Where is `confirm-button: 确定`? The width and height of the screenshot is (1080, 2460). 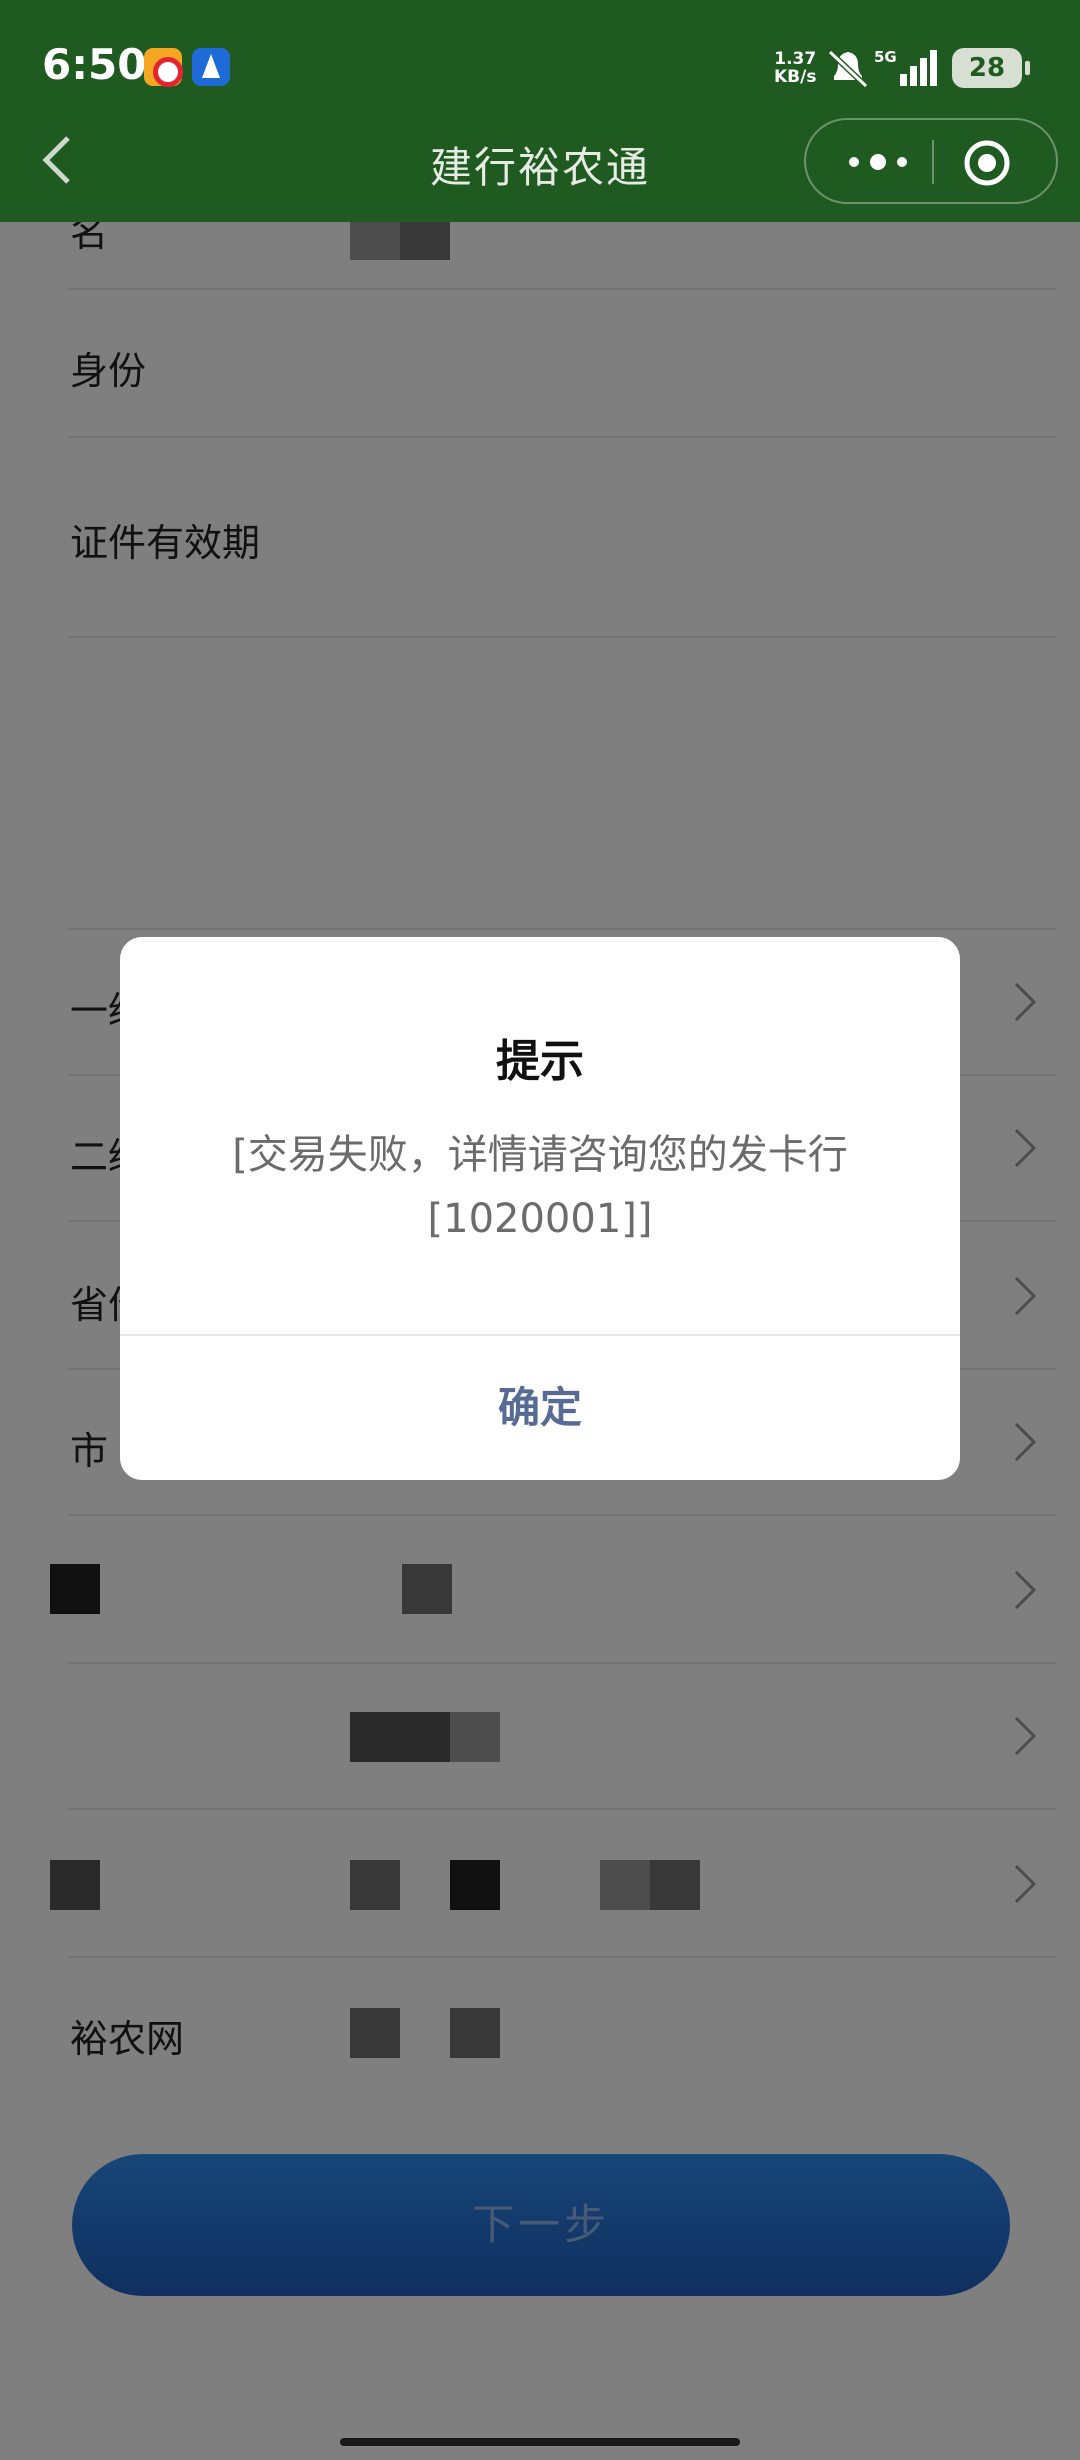
confirm-button: 确定 is located at coordinates (540, 1408).